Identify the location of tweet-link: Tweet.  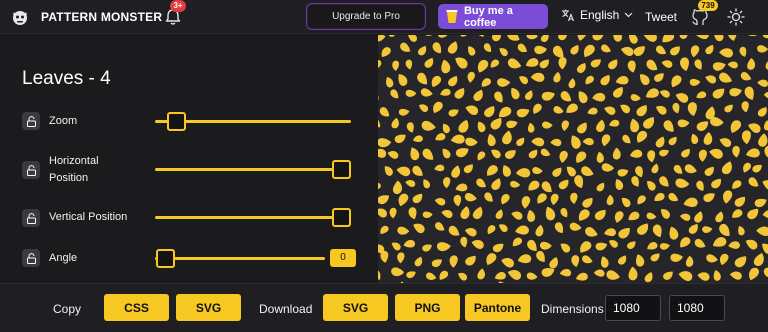
(661, 17).